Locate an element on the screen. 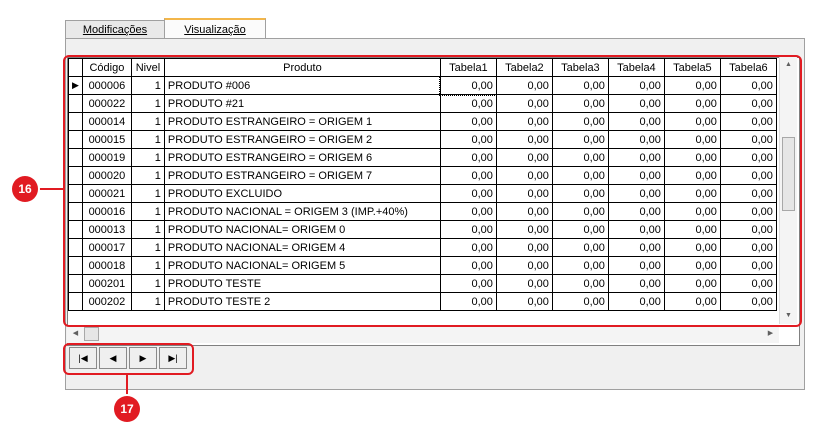  callout-badge-17: 17 is located at coordinates (127, 409).